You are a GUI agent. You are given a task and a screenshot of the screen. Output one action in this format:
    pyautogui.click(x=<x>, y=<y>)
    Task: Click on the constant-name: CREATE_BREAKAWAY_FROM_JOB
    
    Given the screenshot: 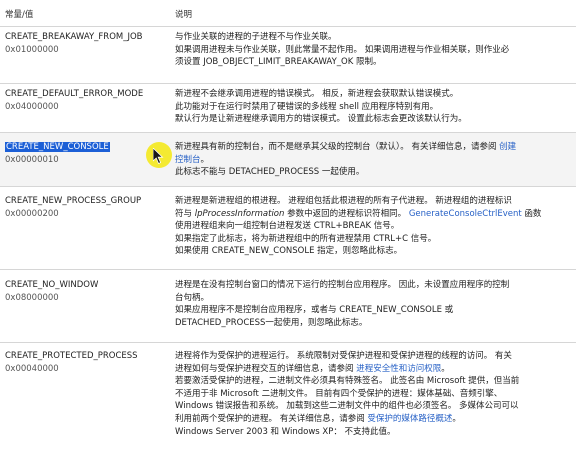 What is the action you would take?
    pyautogui.click(x=74, y=37)
    